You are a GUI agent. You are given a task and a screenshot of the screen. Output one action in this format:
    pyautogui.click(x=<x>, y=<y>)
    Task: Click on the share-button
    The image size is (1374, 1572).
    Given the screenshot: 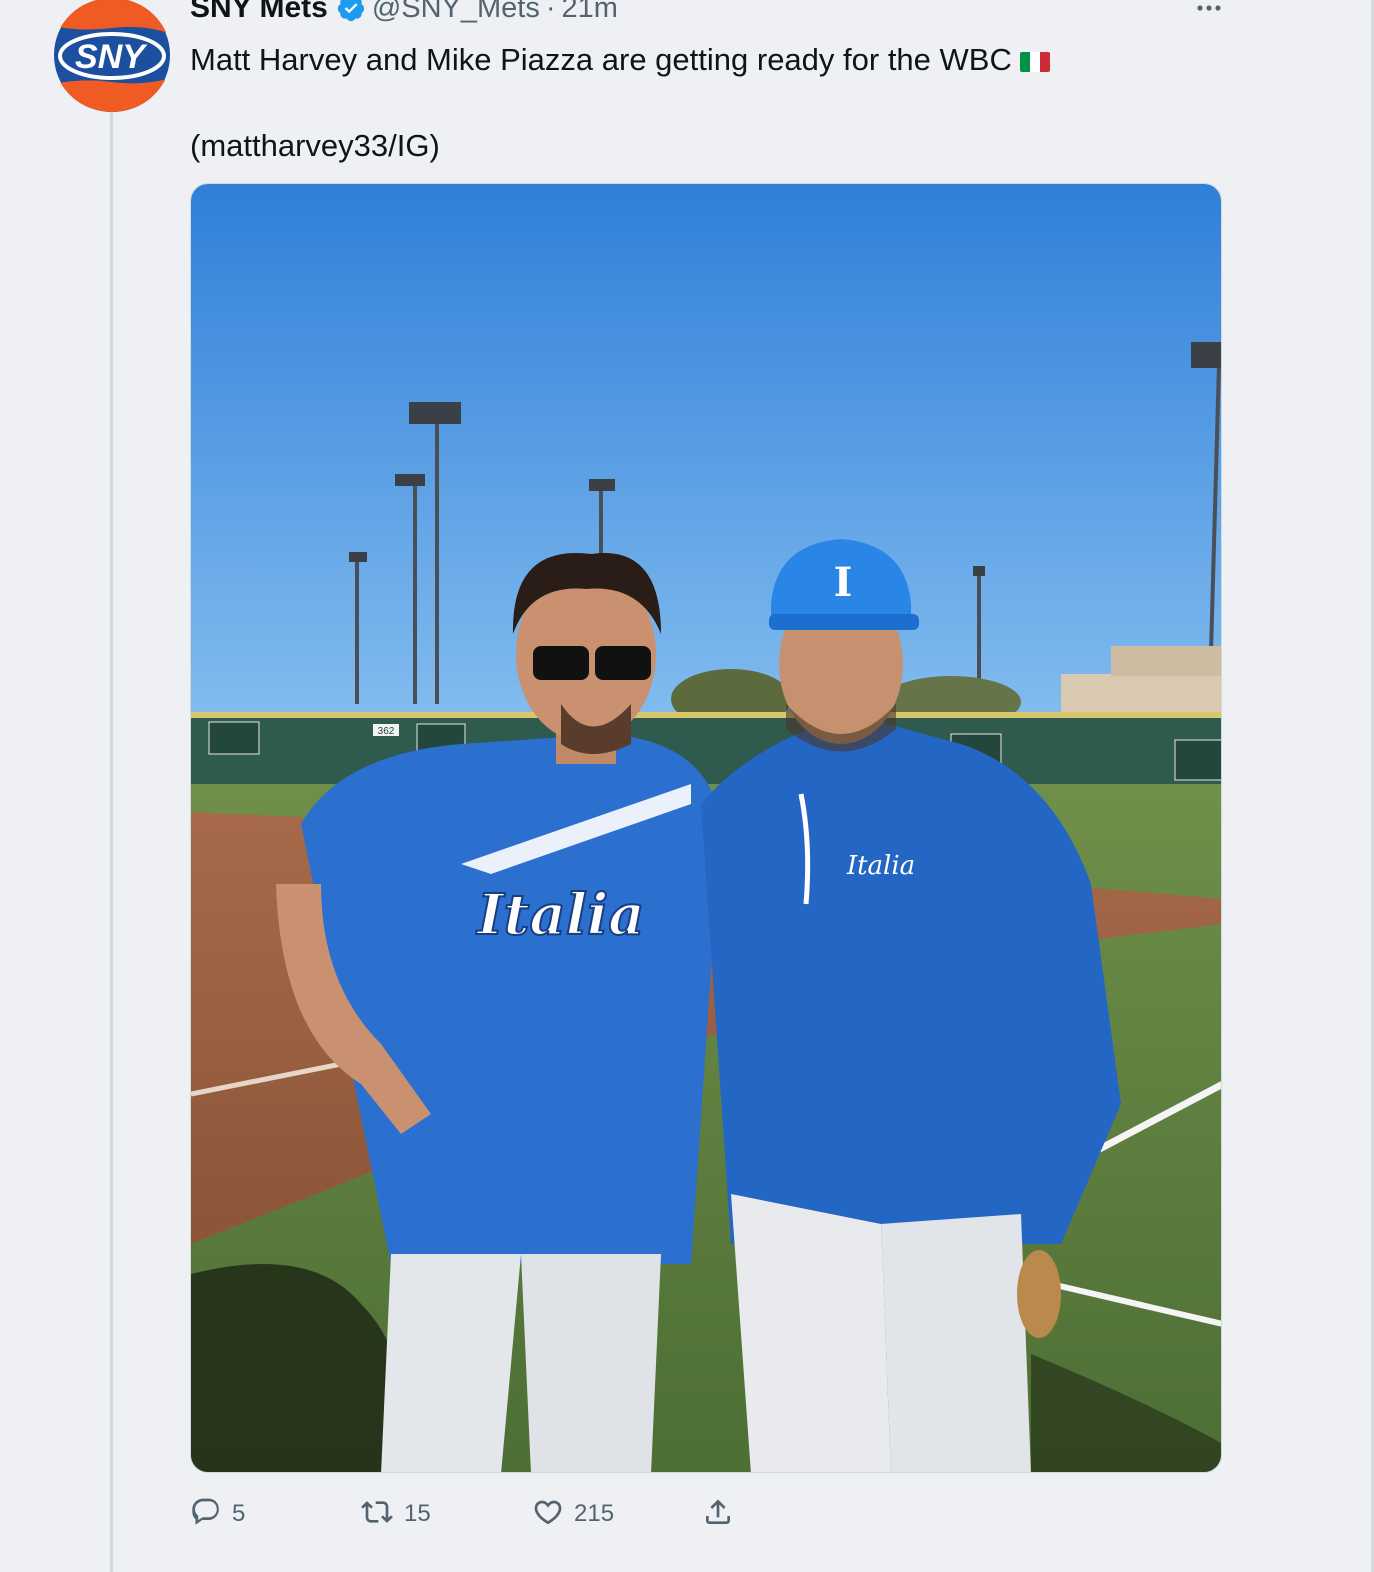 What is the action you would take?
    pyautogui.click(x=718, y=1514)
    